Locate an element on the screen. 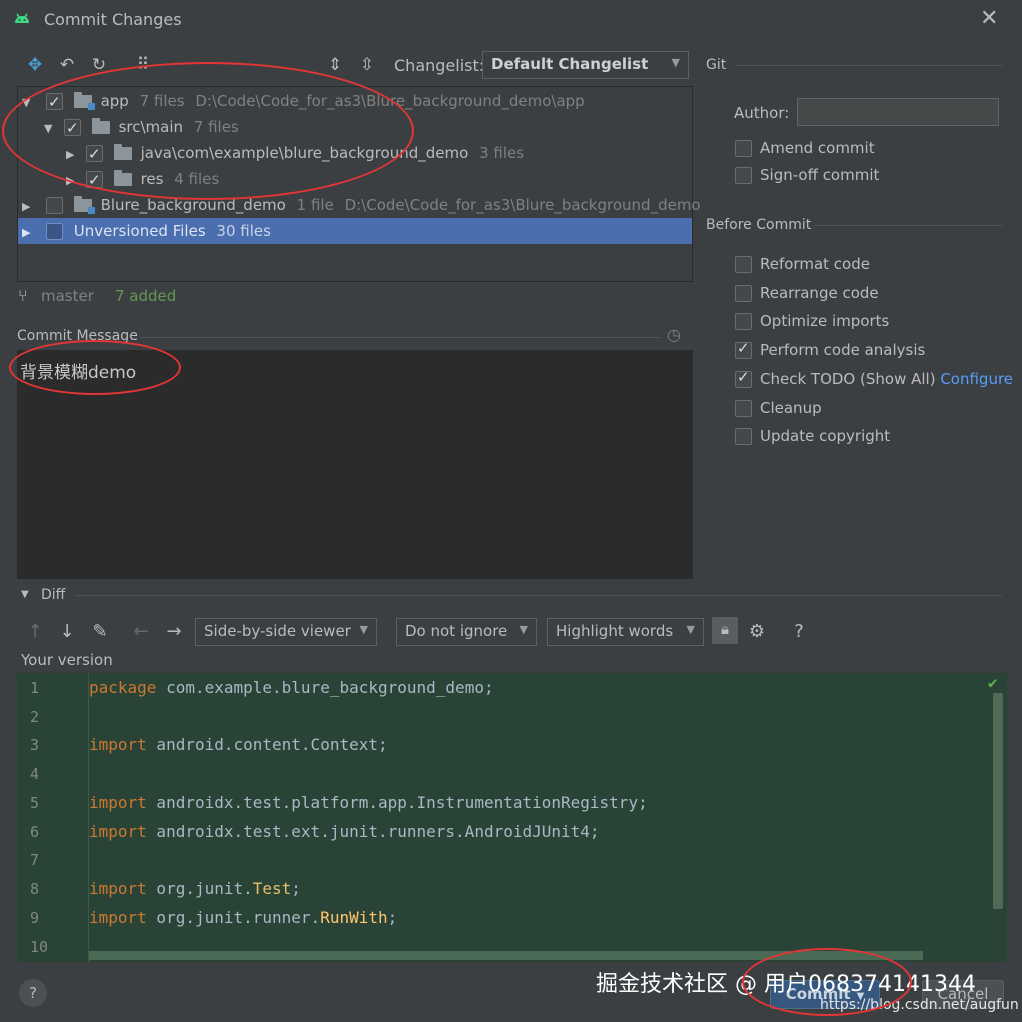 The height and width of the screenshot is (1022, 1022). check-todo-option: Check TODO (Show All) Configure is located at coordinates (874, 378).